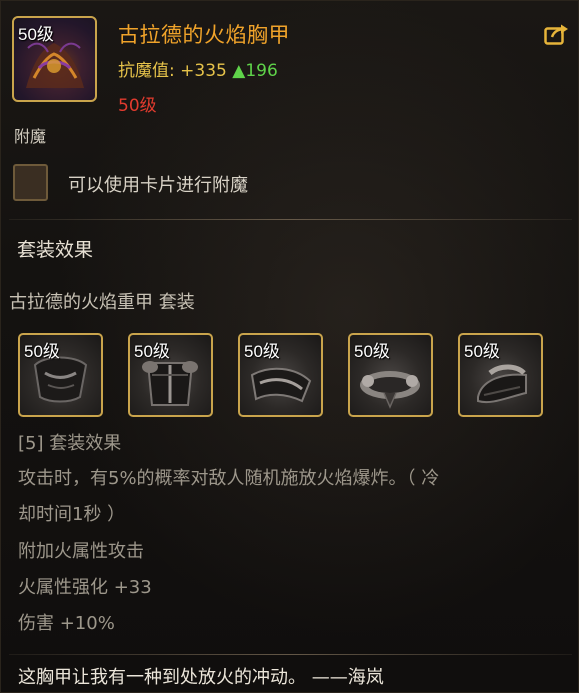 This screenshot has width=579, height=693. I want to click on set-name: 古拉德的火焰重甲 套装, so click(102, 302).